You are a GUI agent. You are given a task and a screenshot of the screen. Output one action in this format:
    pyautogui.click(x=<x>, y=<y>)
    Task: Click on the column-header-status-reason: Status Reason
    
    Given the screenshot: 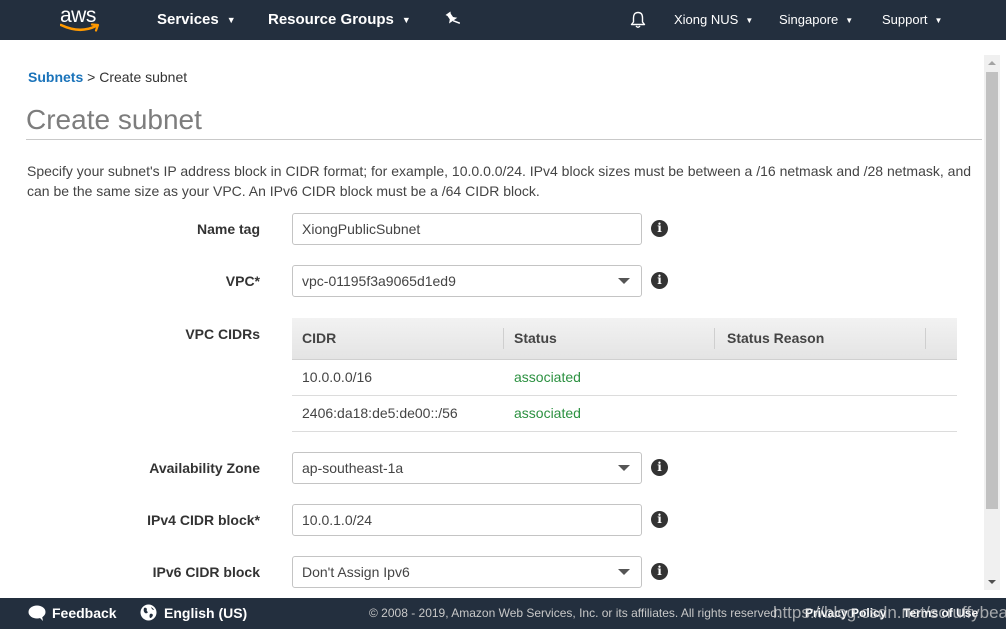 What is the action you would take?
    pyautogui.click(x=775, y=338)
    